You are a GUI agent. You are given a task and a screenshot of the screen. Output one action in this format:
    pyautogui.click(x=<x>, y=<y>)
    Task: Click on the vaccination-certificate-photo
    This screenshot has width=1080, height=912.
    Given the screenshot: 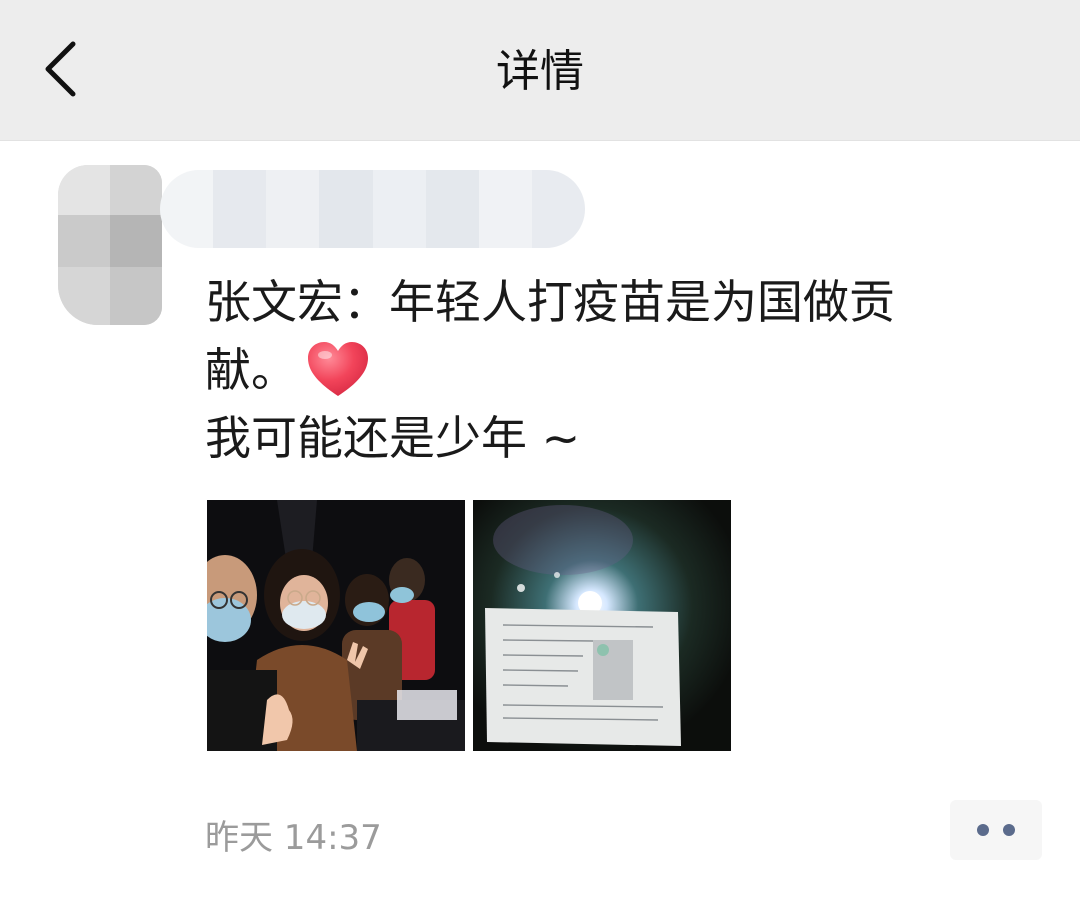 What is the action you would take?
    pyautogui.click(x=602, y=625)
    